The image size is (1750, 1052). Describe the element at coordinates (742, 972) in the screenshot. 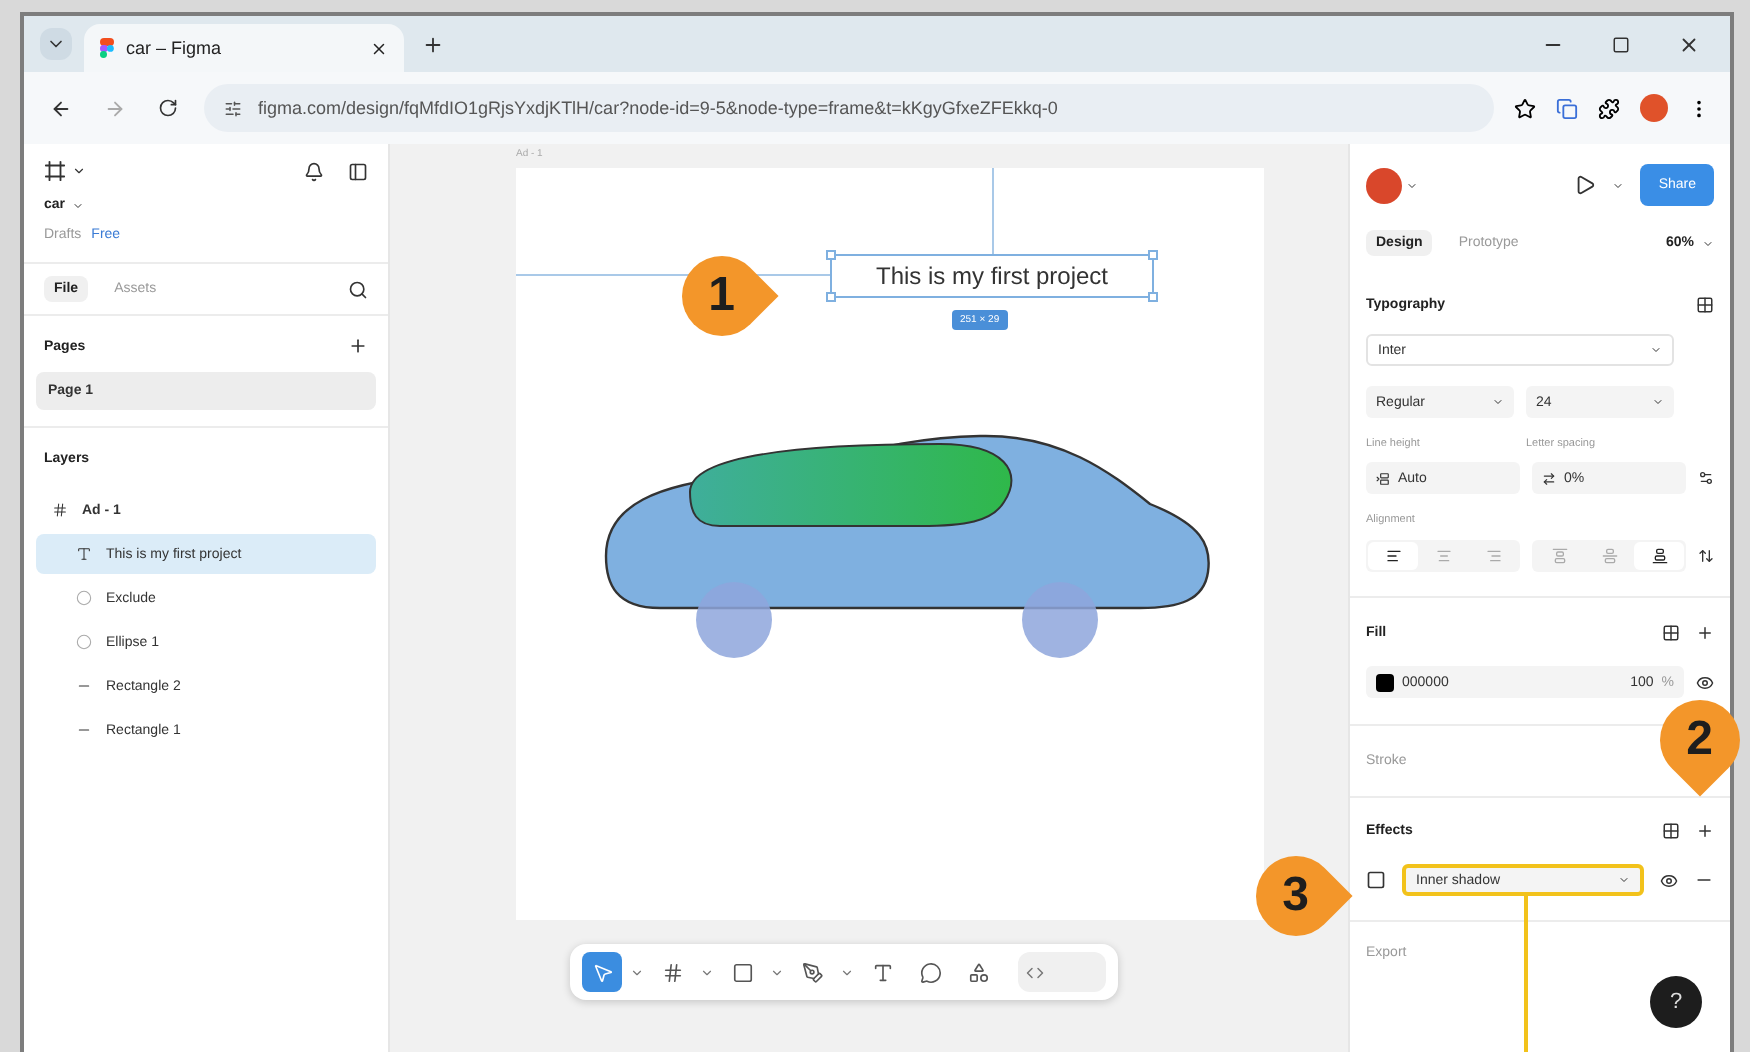

I see `square-icon` at that location.